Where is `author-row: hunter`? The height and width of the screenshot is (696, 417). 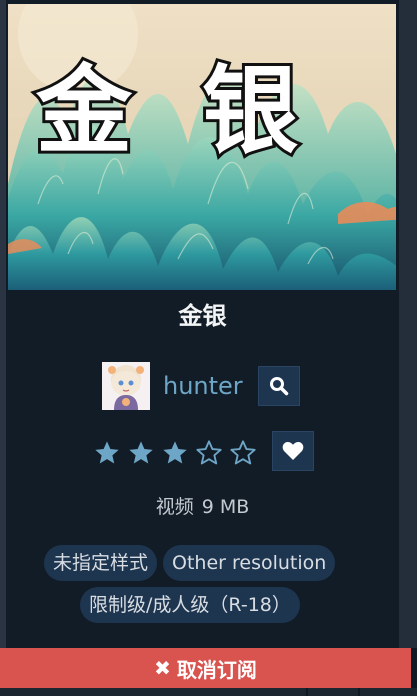
author-row: hunter is located at coordinates (172, 386).